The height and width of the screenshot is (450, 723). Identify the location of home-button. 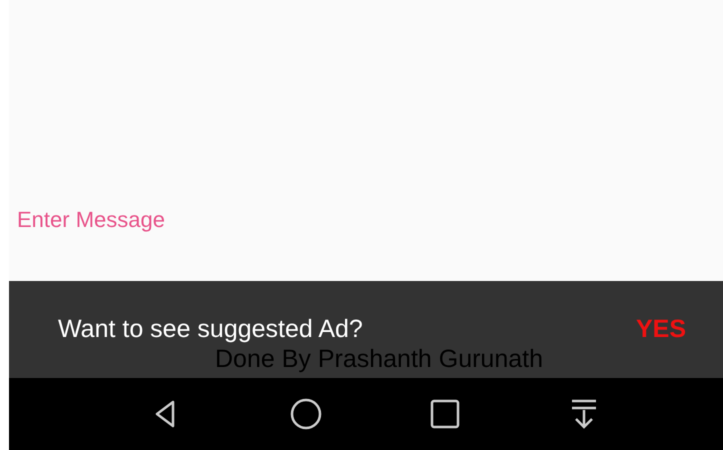
(306, 414).